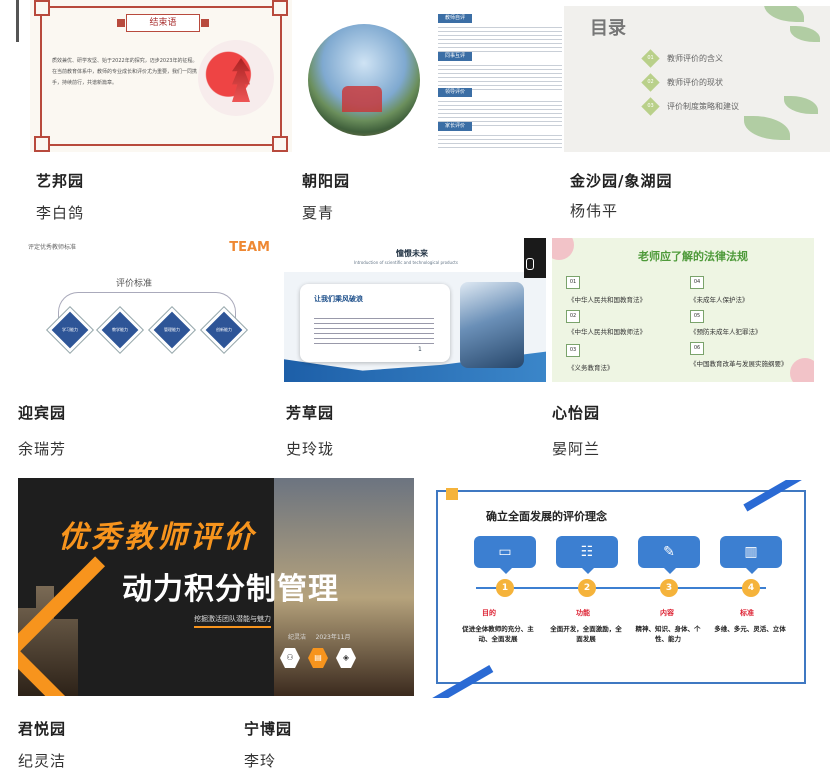 This screenshot has height=773, width=830. Describe the element at coordinates (583, 613) in the screenshot. I see `step-label: 功能` at that location.